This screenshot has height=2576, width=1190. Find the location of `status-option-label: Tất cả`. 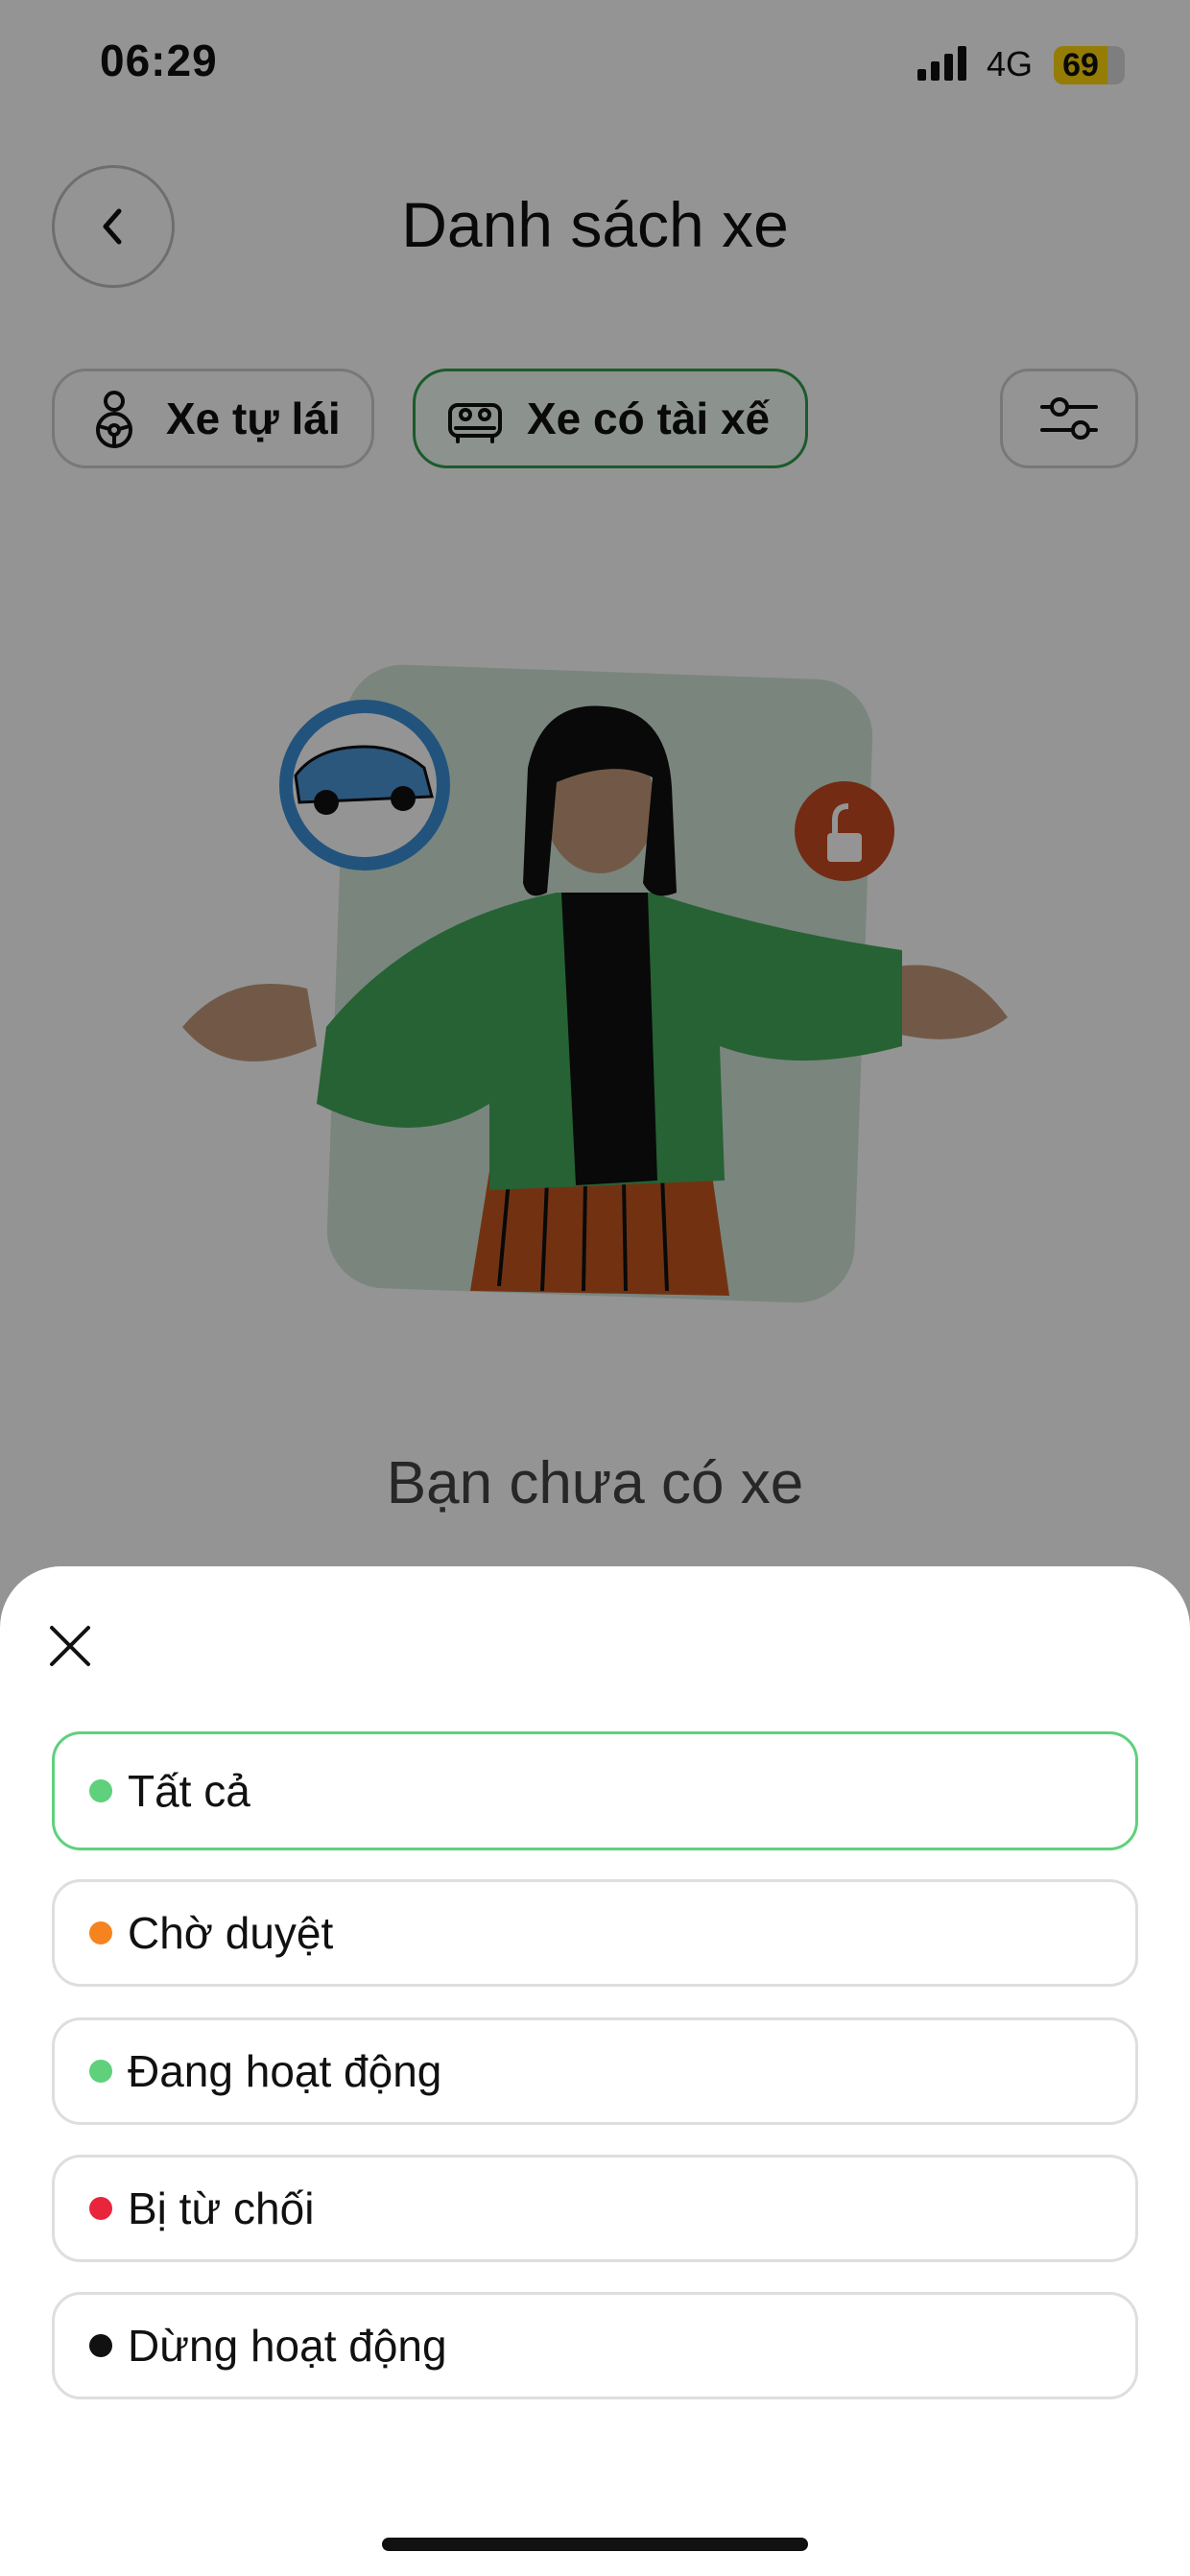

status-option-label: Tất cả is located at coordinates (189, 1791).